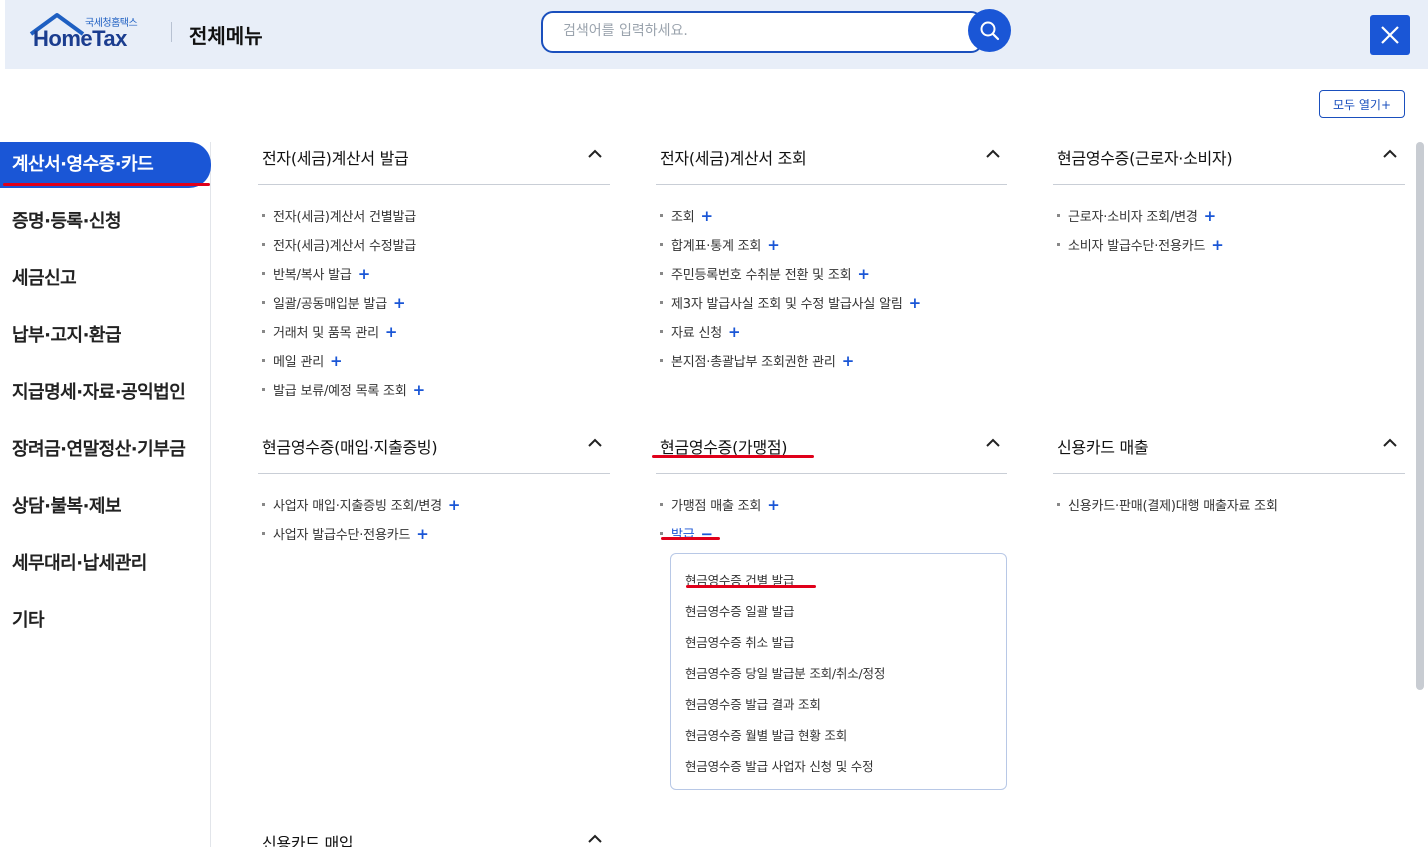 The image size is (1428, 847). Describe the element at coordinates (350, 446) in the screenshot. I see `section-title: 현금영수증(매입·지출증빙)` at that location.